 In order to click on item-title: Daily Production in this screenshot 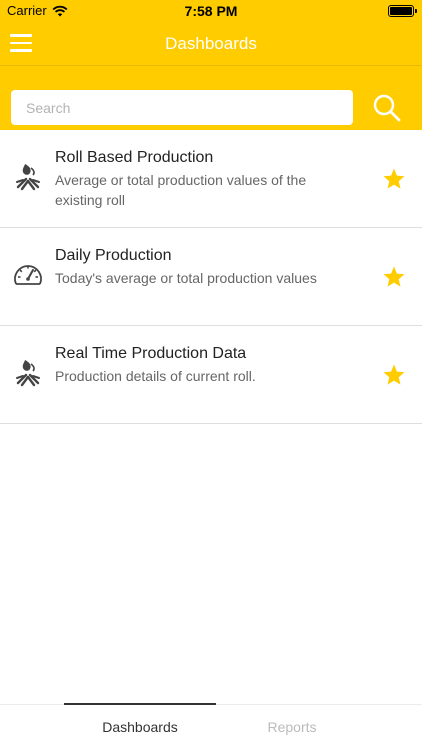, I will do `click(113, 255)`.